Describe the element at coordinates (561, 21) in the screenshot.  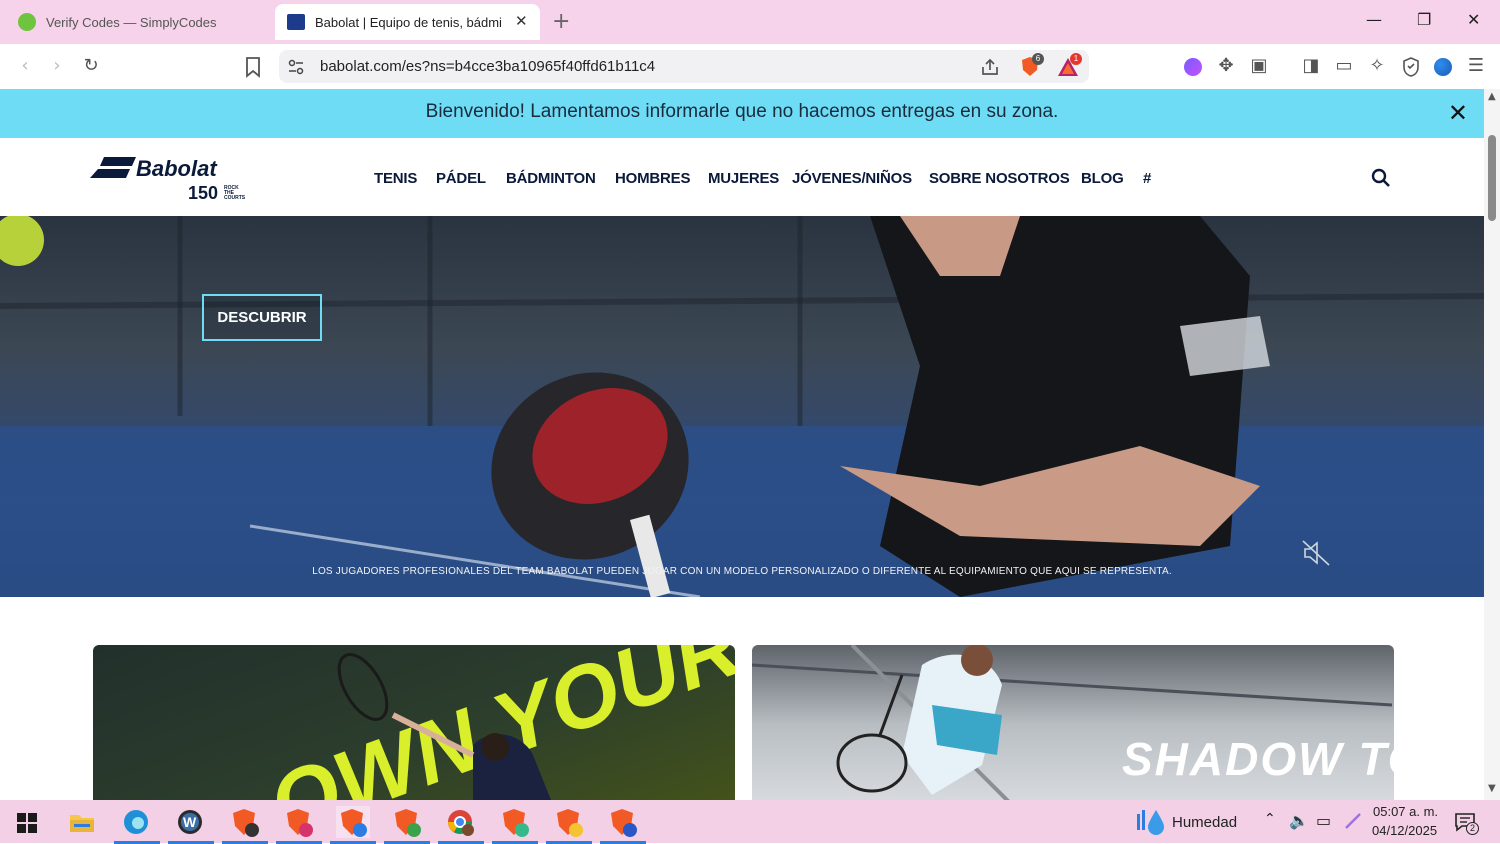
I see `new-tab-button: +` at that location.